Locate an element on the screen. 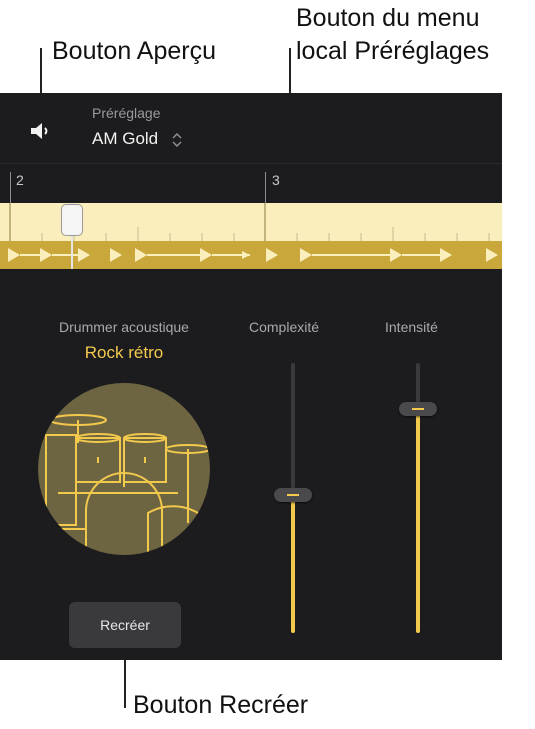 This screenshot has width=535, height=729. ruler-bar-number: 3 is located at coordinates (276, 180).